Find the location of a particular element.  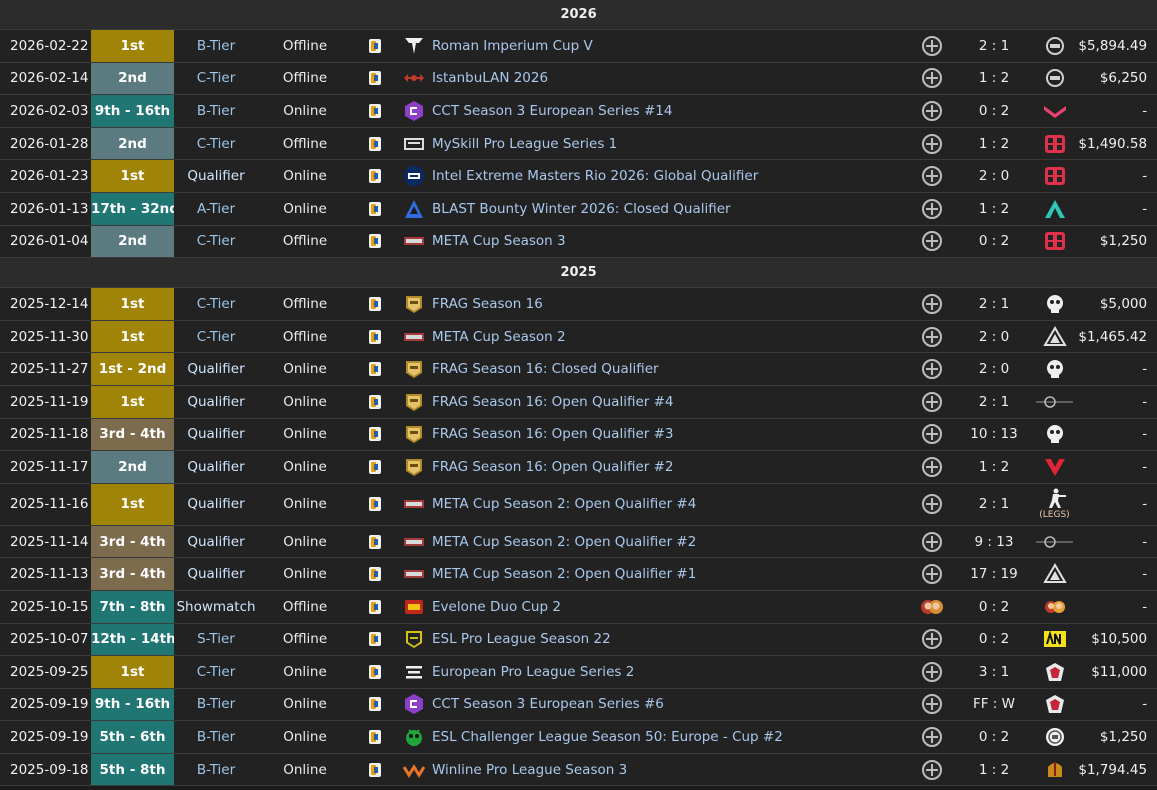

esl-pro-league-logo-icon is located at coordinates (414, 640).